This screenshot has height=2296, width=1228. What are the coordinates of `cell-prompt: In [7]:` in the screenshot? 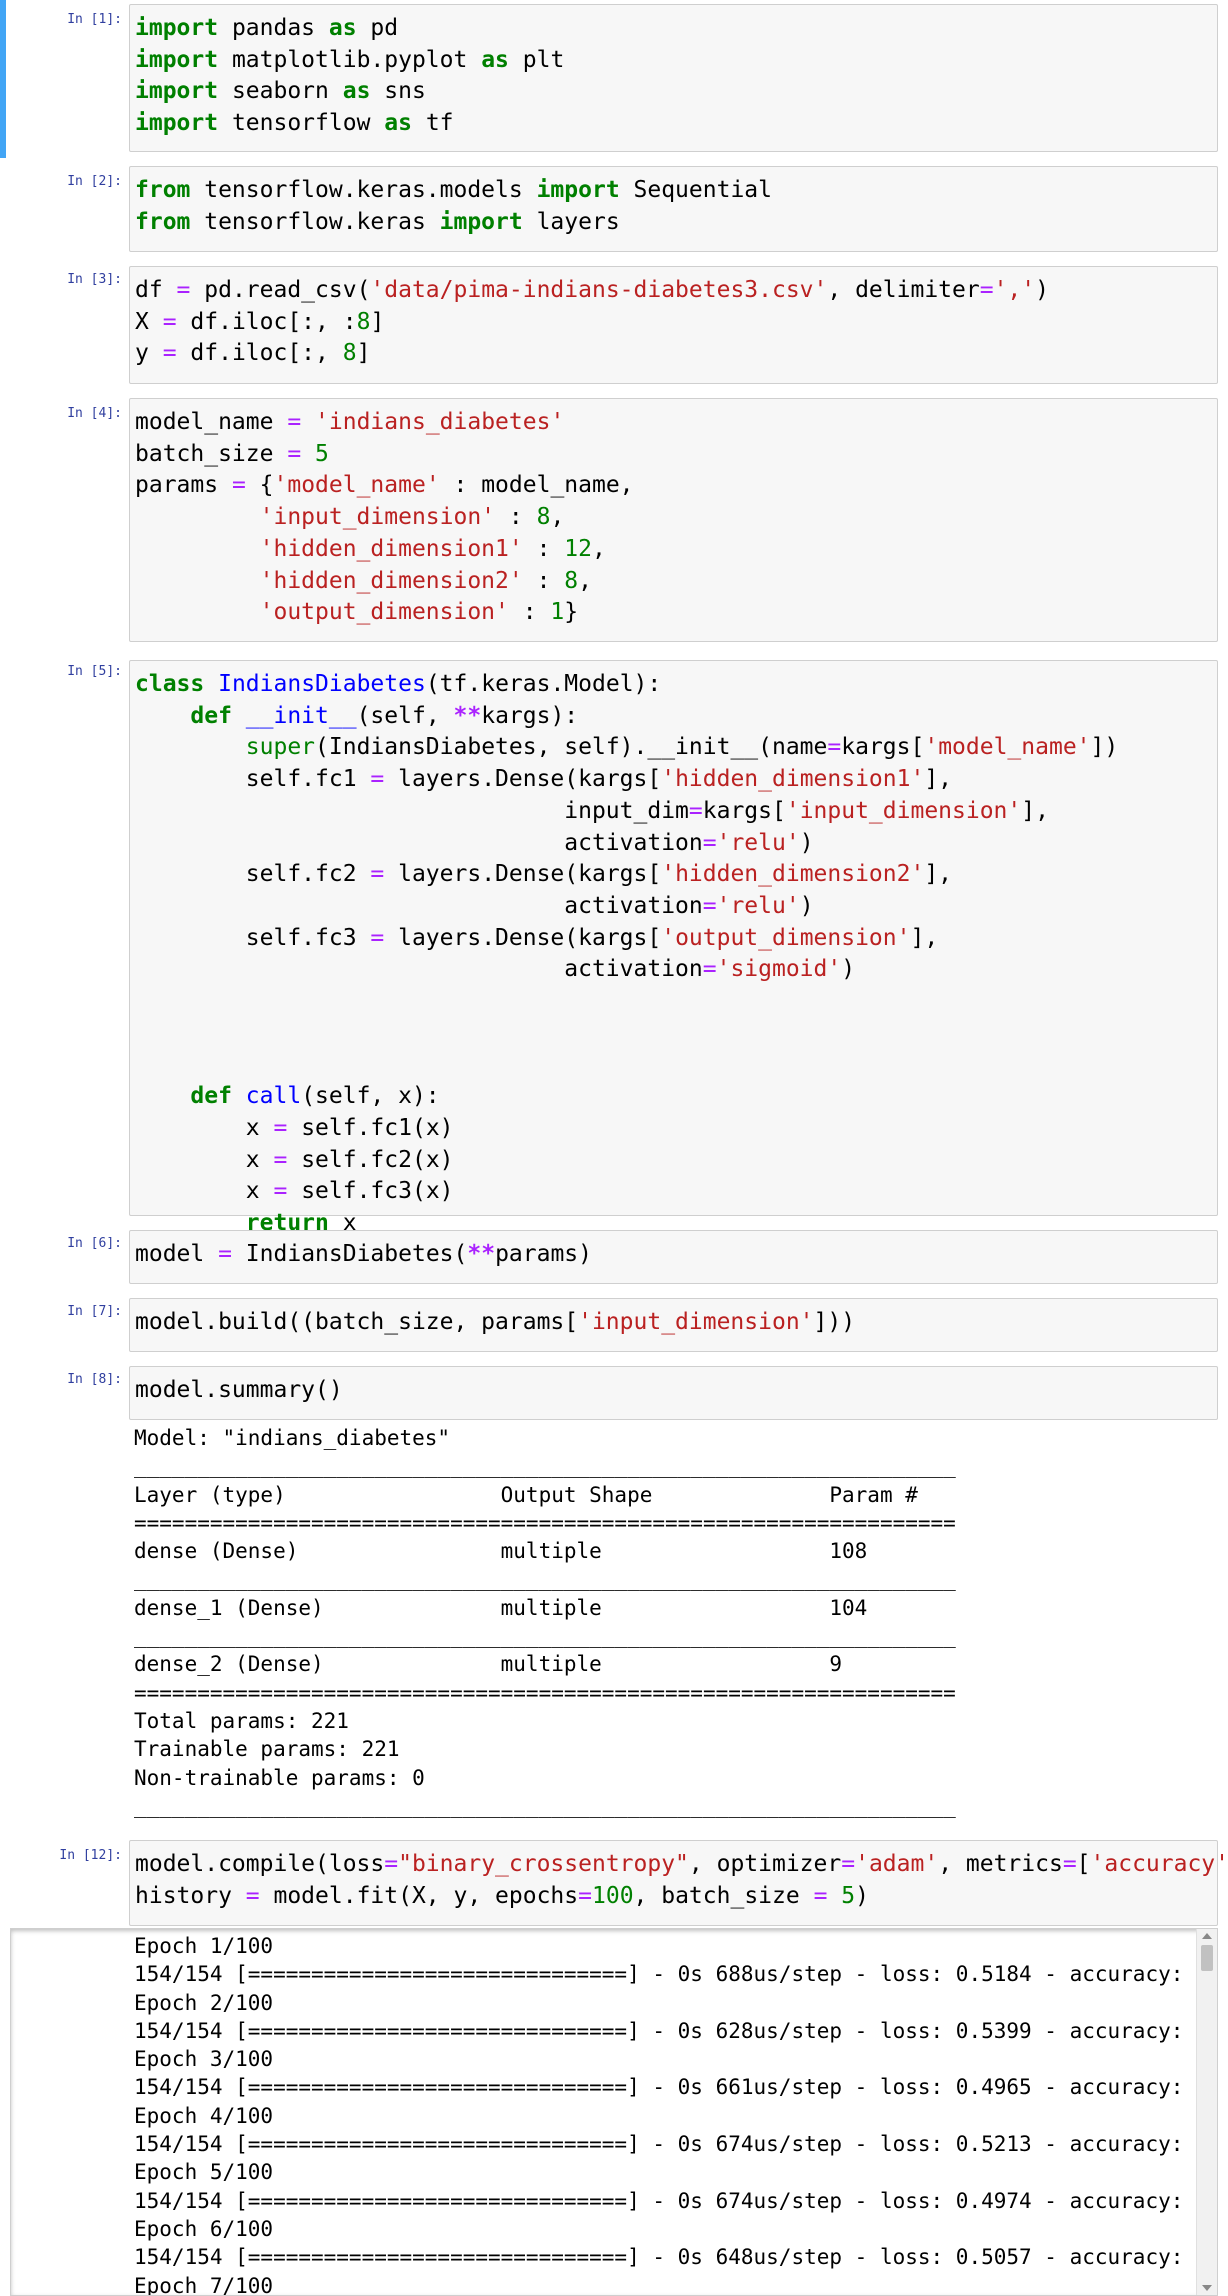 It's located at (94, 1311).